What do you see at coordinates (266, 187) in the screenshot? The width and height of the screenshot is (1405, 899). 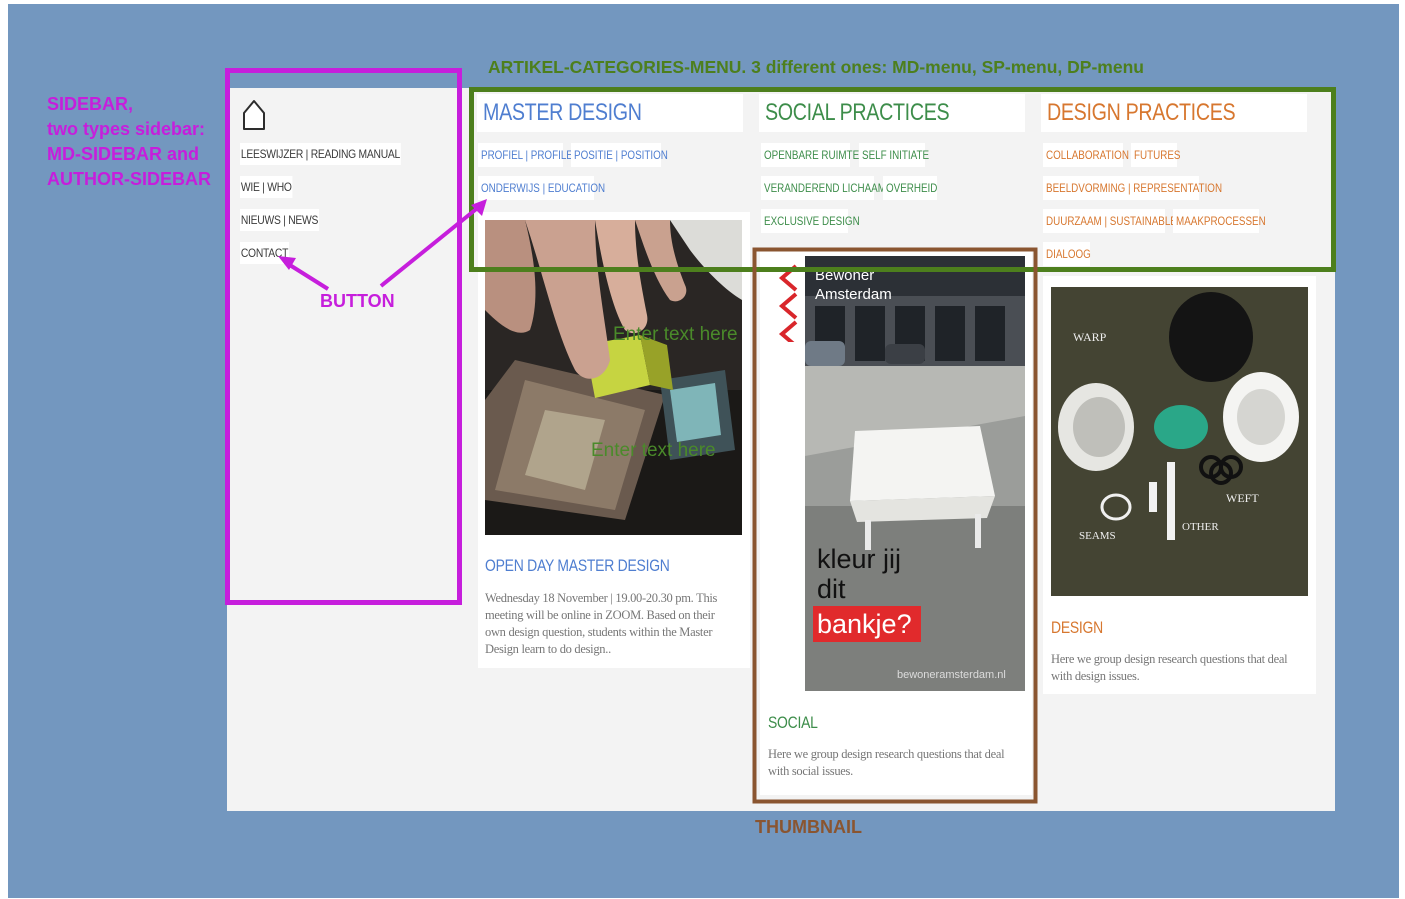 I see `sidebar-item-who: WIE | WHO` at bounding box center [266, 187].